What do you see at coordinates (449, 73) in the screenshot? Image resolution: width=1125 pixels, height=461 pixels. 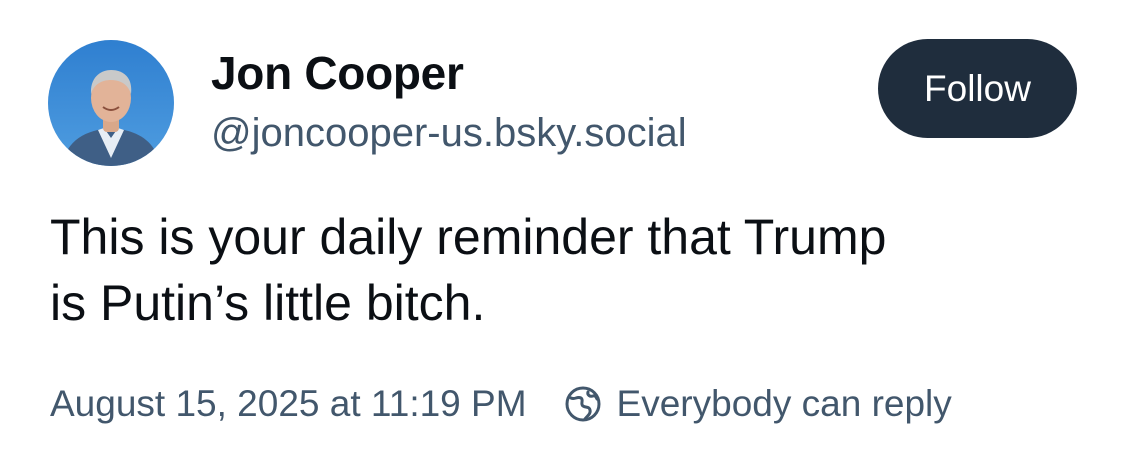 I see `author-display-name: Jon Cooper` at bounding box center [449, 73].